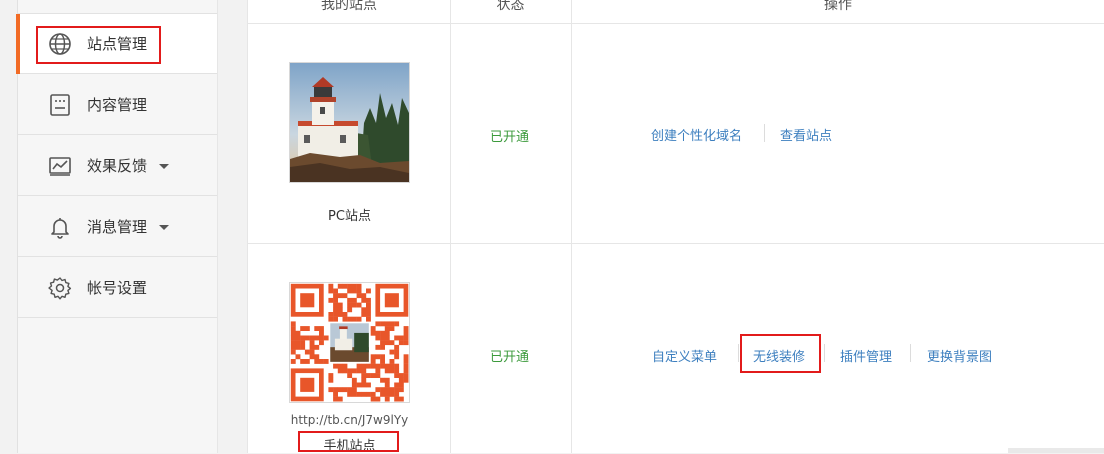 The image size is (1104, 454). What do you see at coordinates (349, 216) in the screenshot?
I see `pc-site-caption: PC站点` at bounding box center [349, 216].